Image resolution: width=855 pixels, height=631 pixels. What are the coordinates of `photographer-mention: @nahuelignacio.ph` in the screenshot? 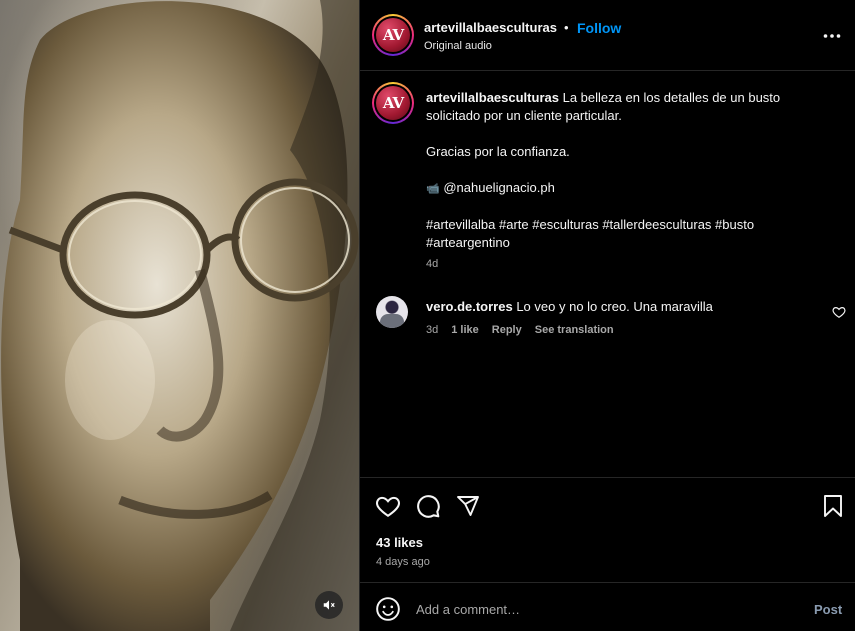 It's located at (499, 187).